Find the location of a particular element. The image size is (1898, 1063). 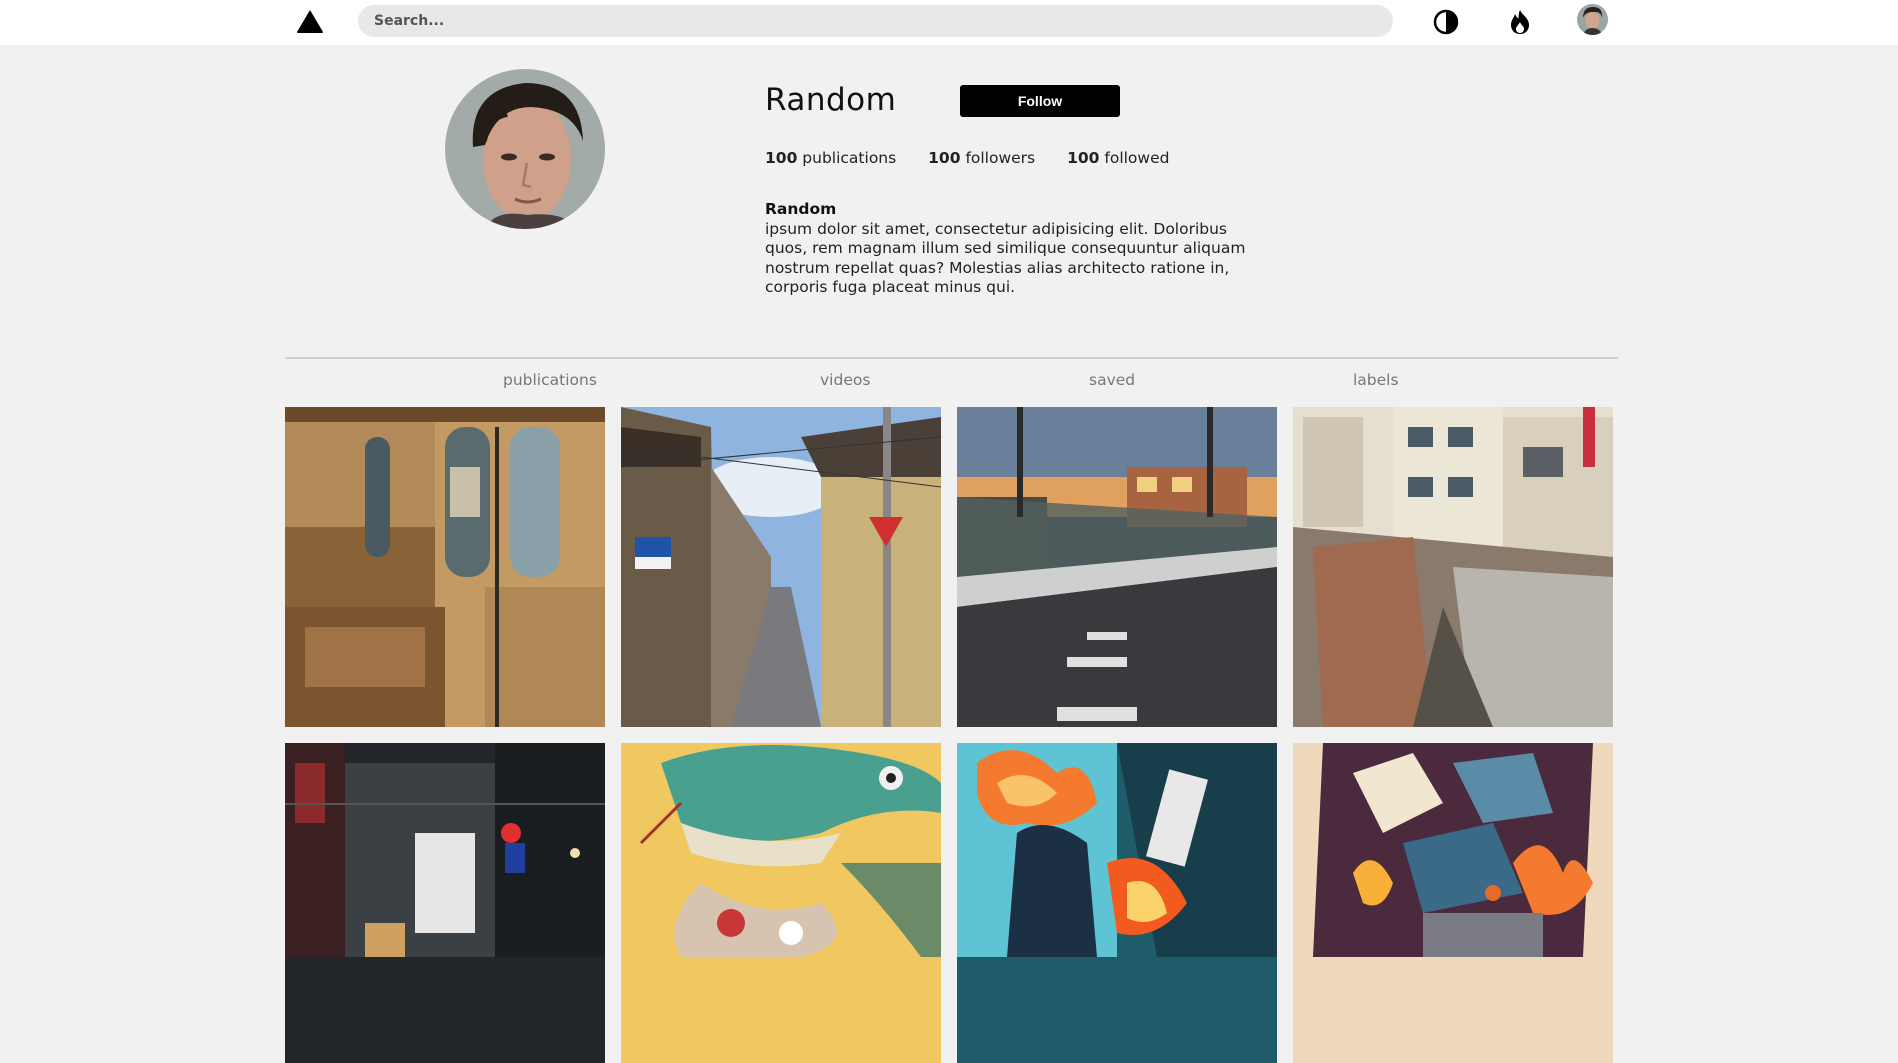

profile-avatar is located at coordinates (525, 149).